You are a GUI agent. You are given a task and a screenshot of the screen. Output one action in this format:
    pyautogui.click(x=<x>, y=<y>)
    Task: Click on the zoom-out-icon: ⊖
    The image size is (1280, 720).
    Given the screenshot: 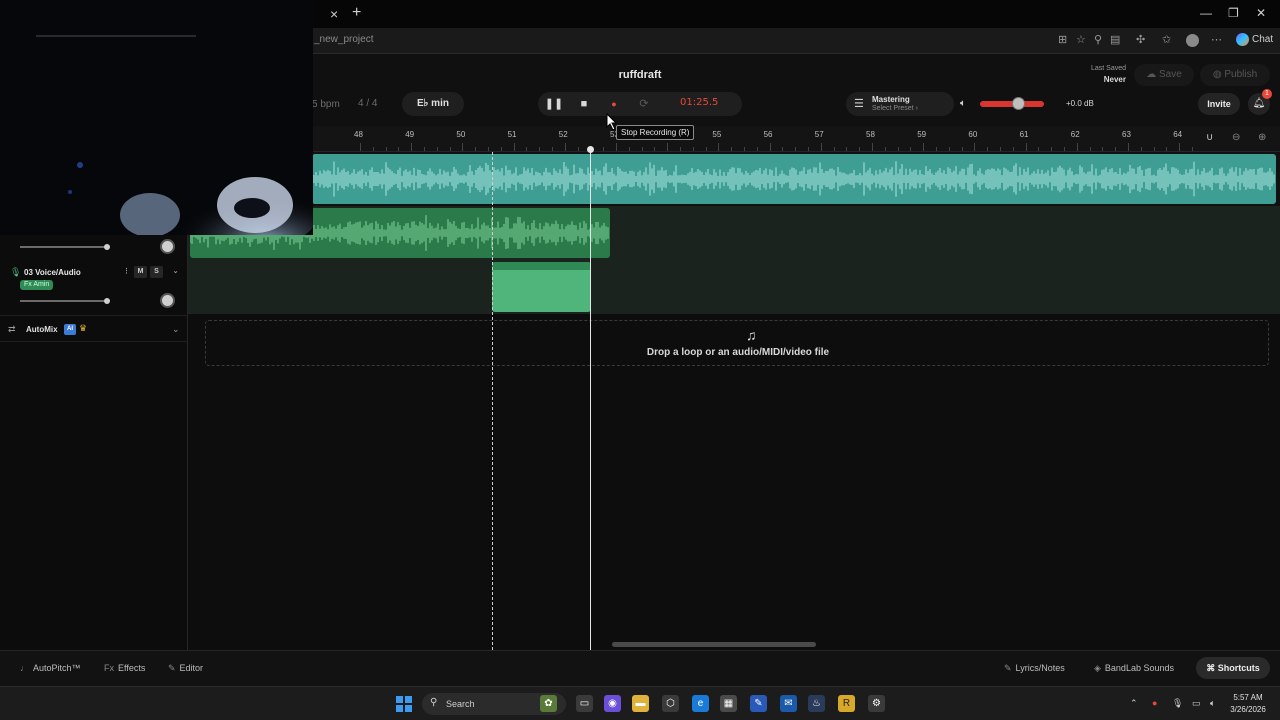 What is the action you would take?
    pyautogui.click(x=1236, y=137)
    